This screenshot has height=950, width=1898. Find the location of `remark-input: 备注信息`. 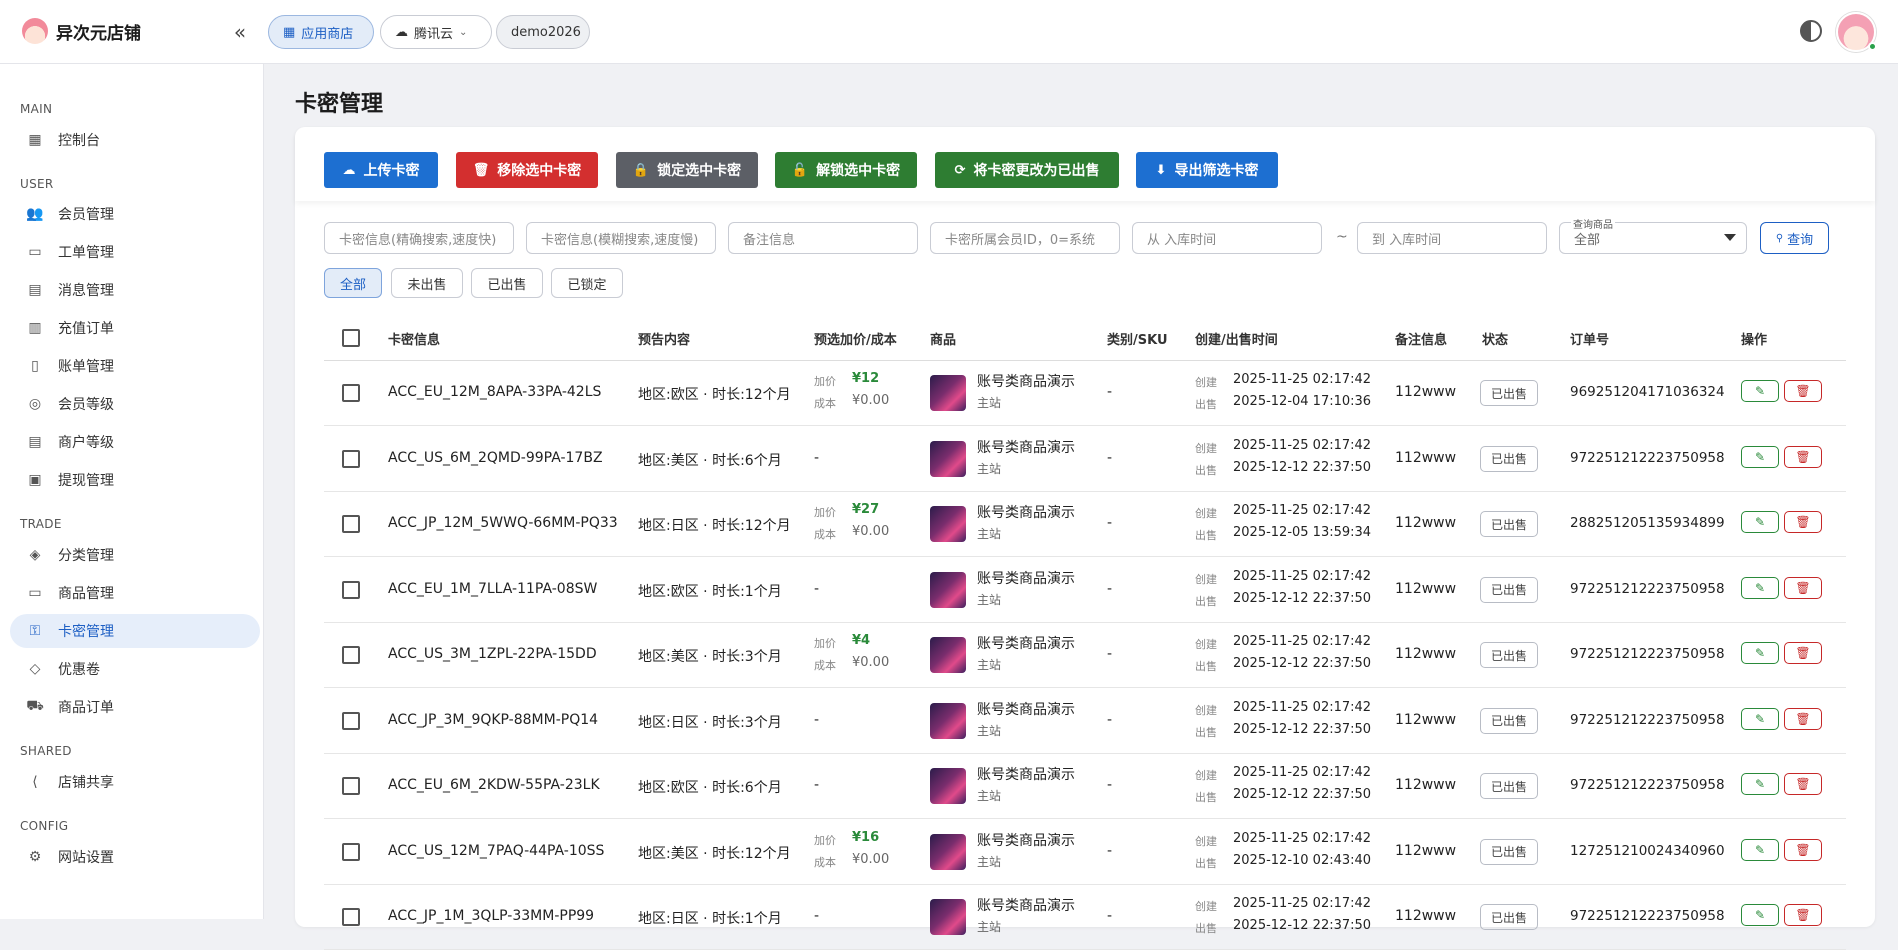

remark-input: 备注信息 is located at coordinates (823, 238).